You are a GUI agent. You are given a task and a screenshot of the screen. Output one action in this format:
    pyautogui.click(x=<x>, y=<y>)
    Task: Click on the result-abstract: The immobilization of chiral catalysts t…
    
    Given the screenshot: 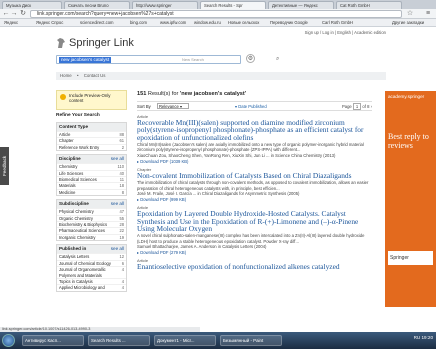 What is the action you would take?
    pyautogui.click(x=253, y=185)
    